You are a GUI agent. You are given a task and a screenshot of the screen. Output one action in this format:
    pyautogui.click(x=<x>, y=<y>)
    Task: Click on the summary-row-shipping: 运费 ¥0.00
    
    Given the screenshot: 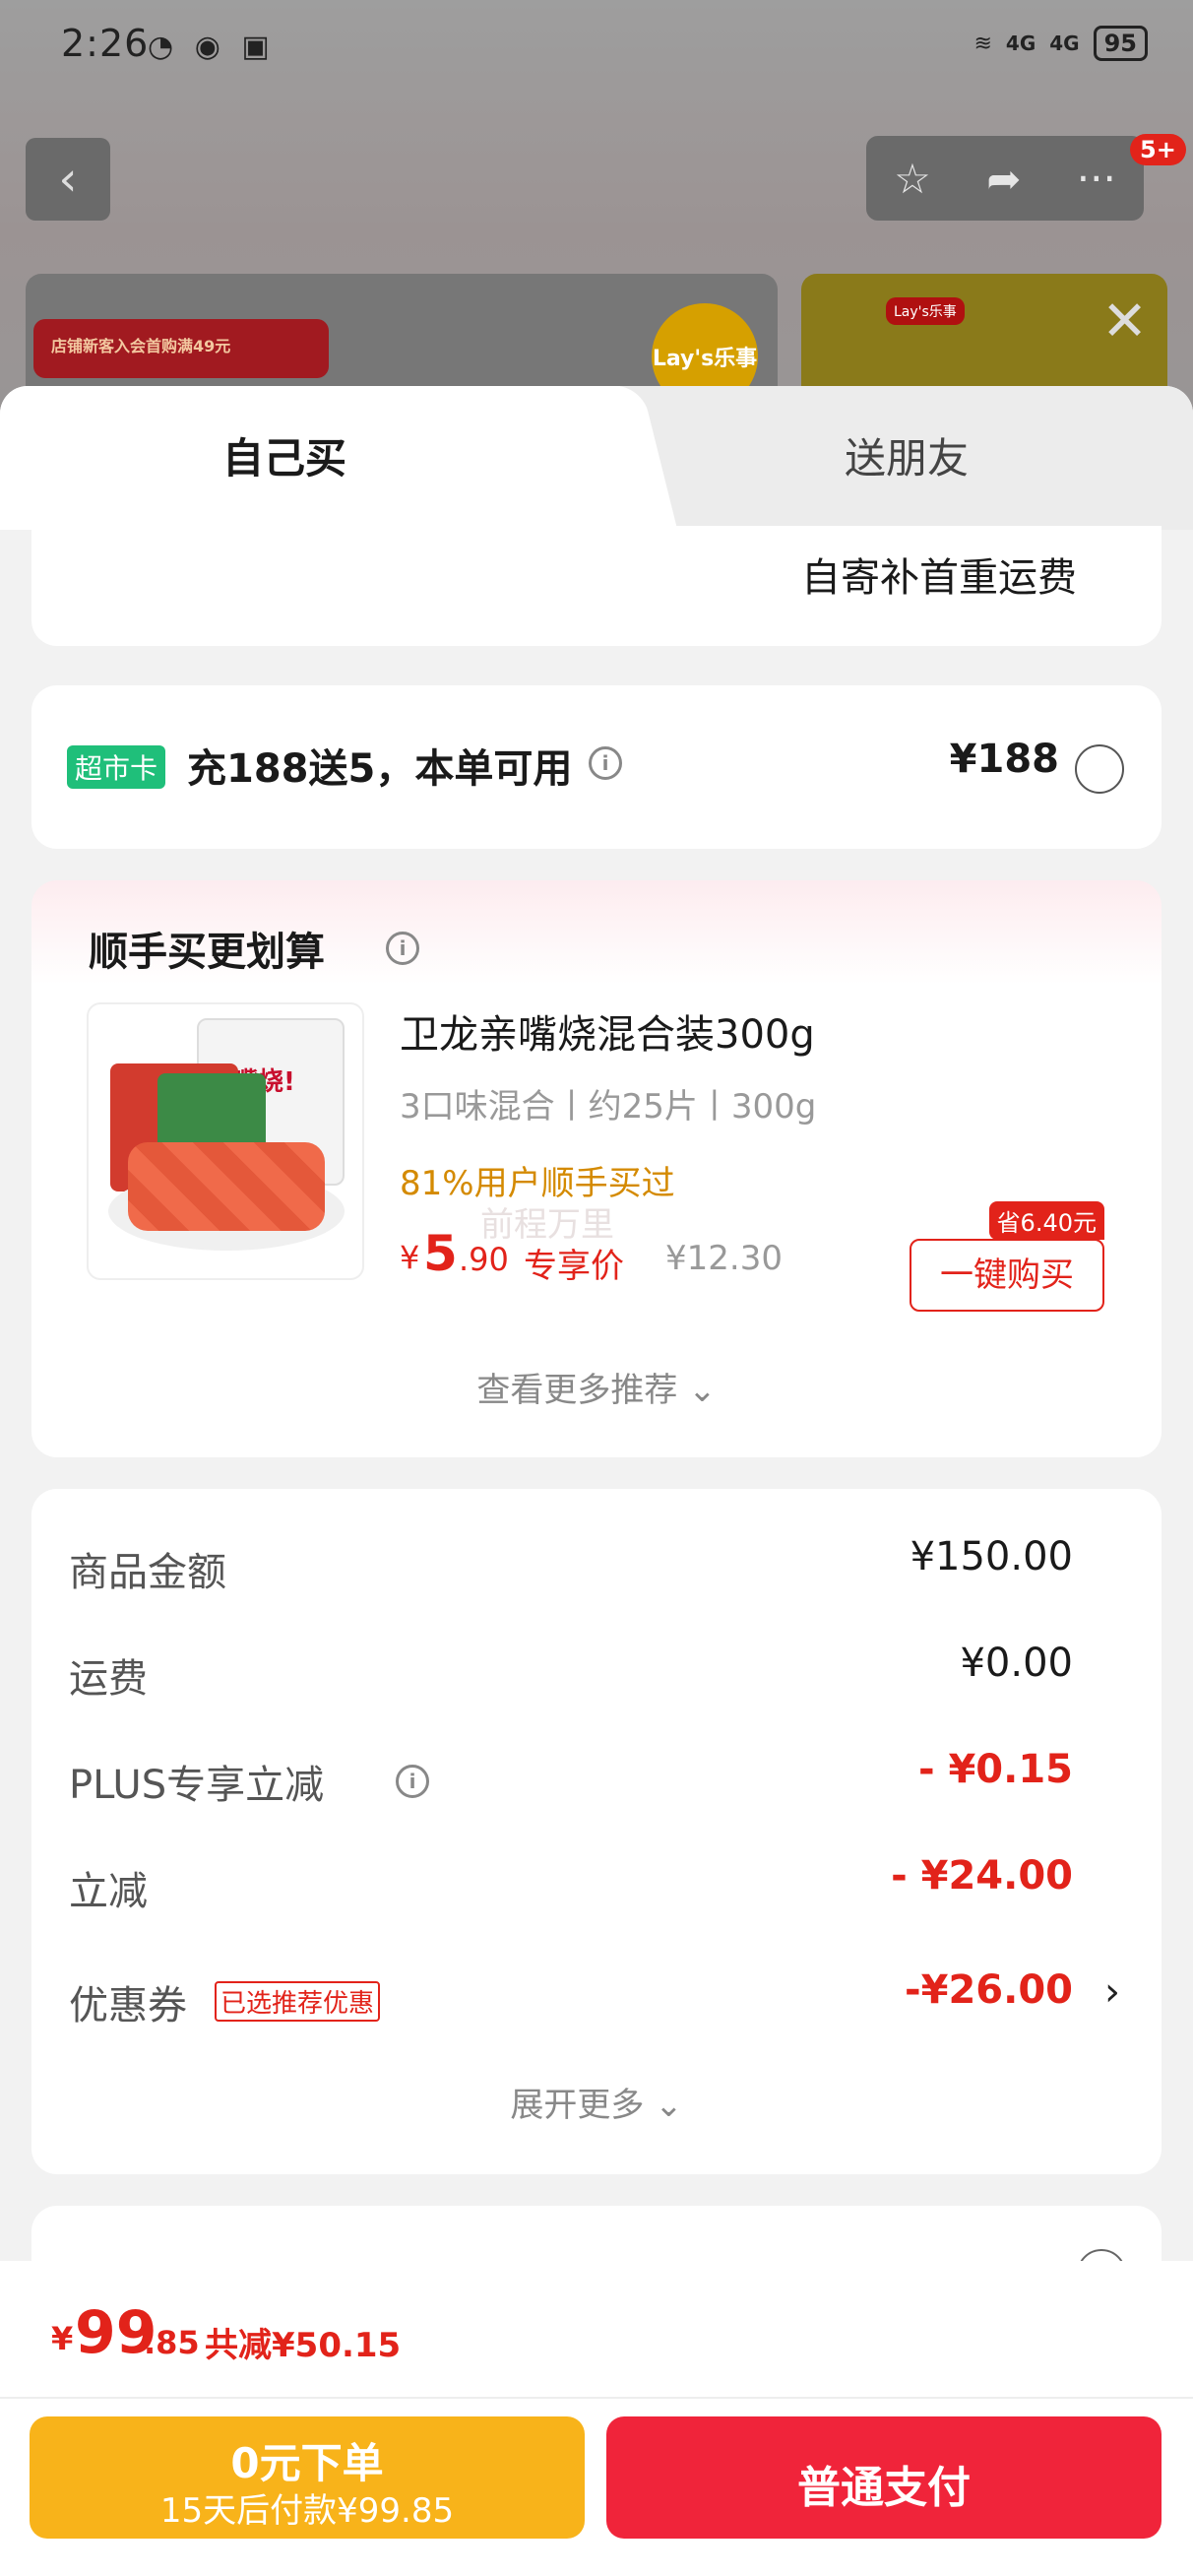 What is the action you would take?
    pyautogui.click(x=596, y=1672)
    